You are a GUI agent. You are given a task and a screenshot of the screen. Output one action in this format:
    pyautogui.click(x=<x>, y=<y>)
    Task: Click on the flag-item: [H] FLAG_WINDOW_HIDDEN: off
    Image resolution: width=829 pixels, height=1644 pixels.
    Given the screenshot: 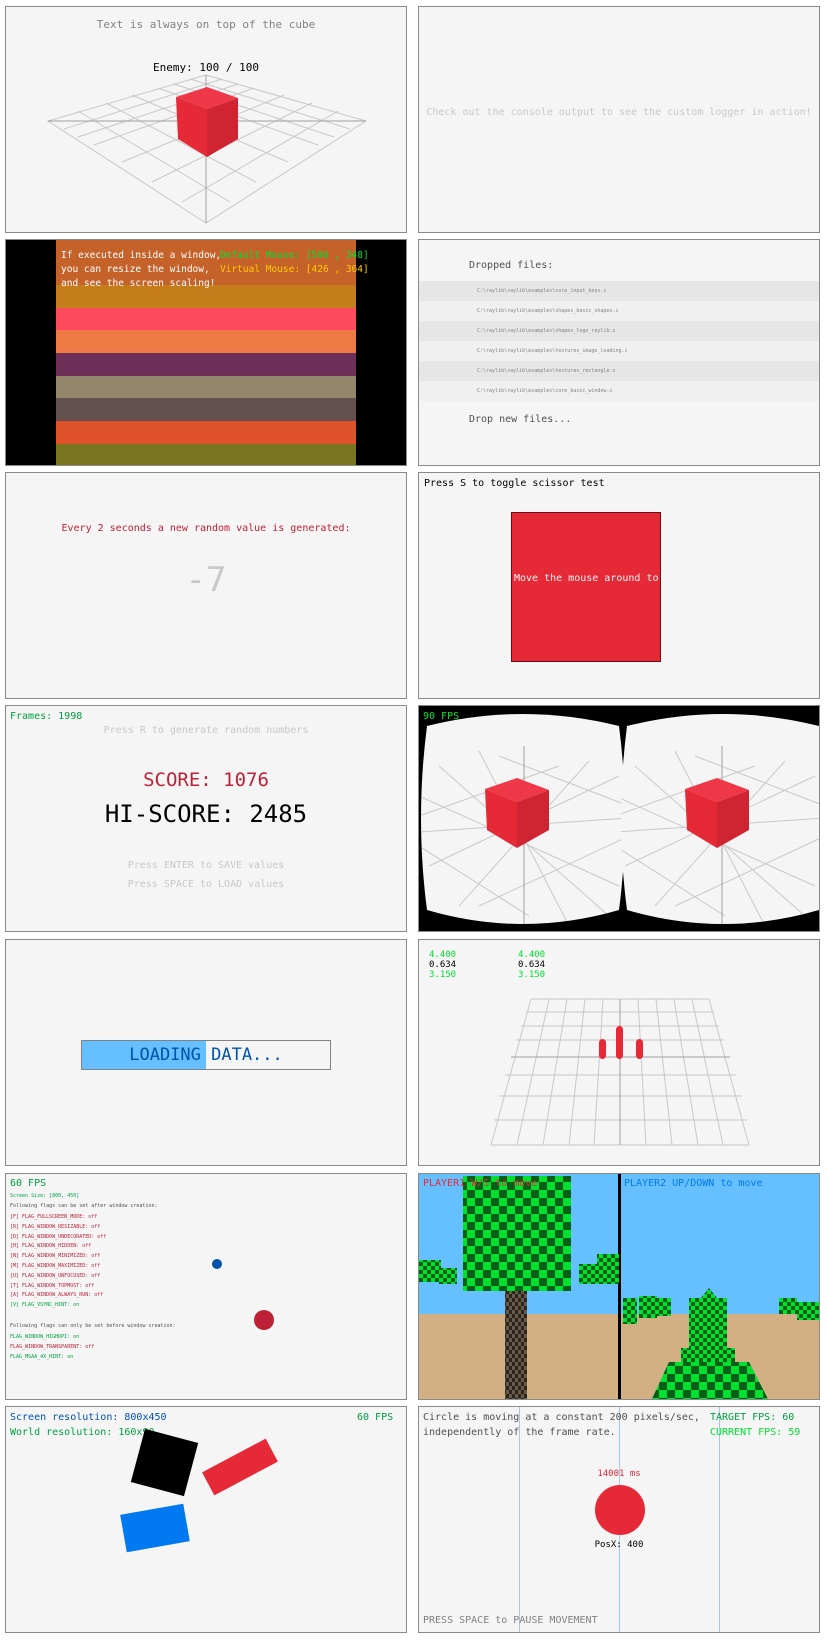 What is the action you would take?
    pyautogui.click(x=51, y=1246)
    